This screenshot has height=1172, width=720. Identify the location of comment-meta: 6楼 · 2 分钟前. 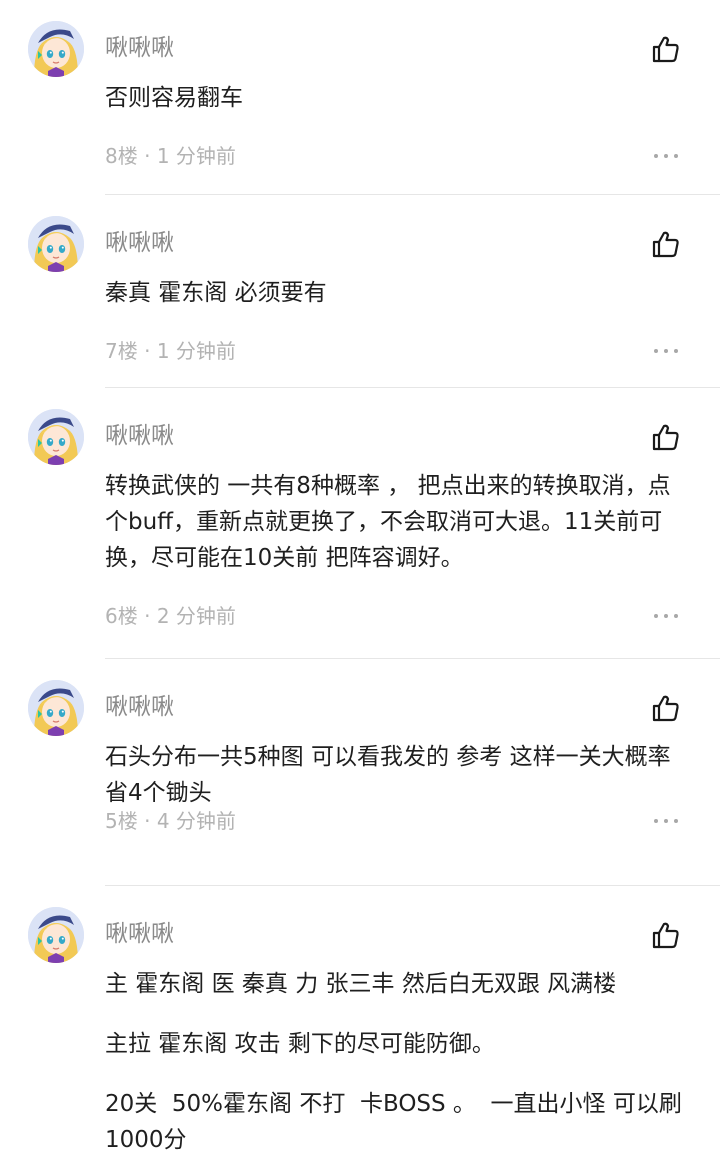
(412, 616).